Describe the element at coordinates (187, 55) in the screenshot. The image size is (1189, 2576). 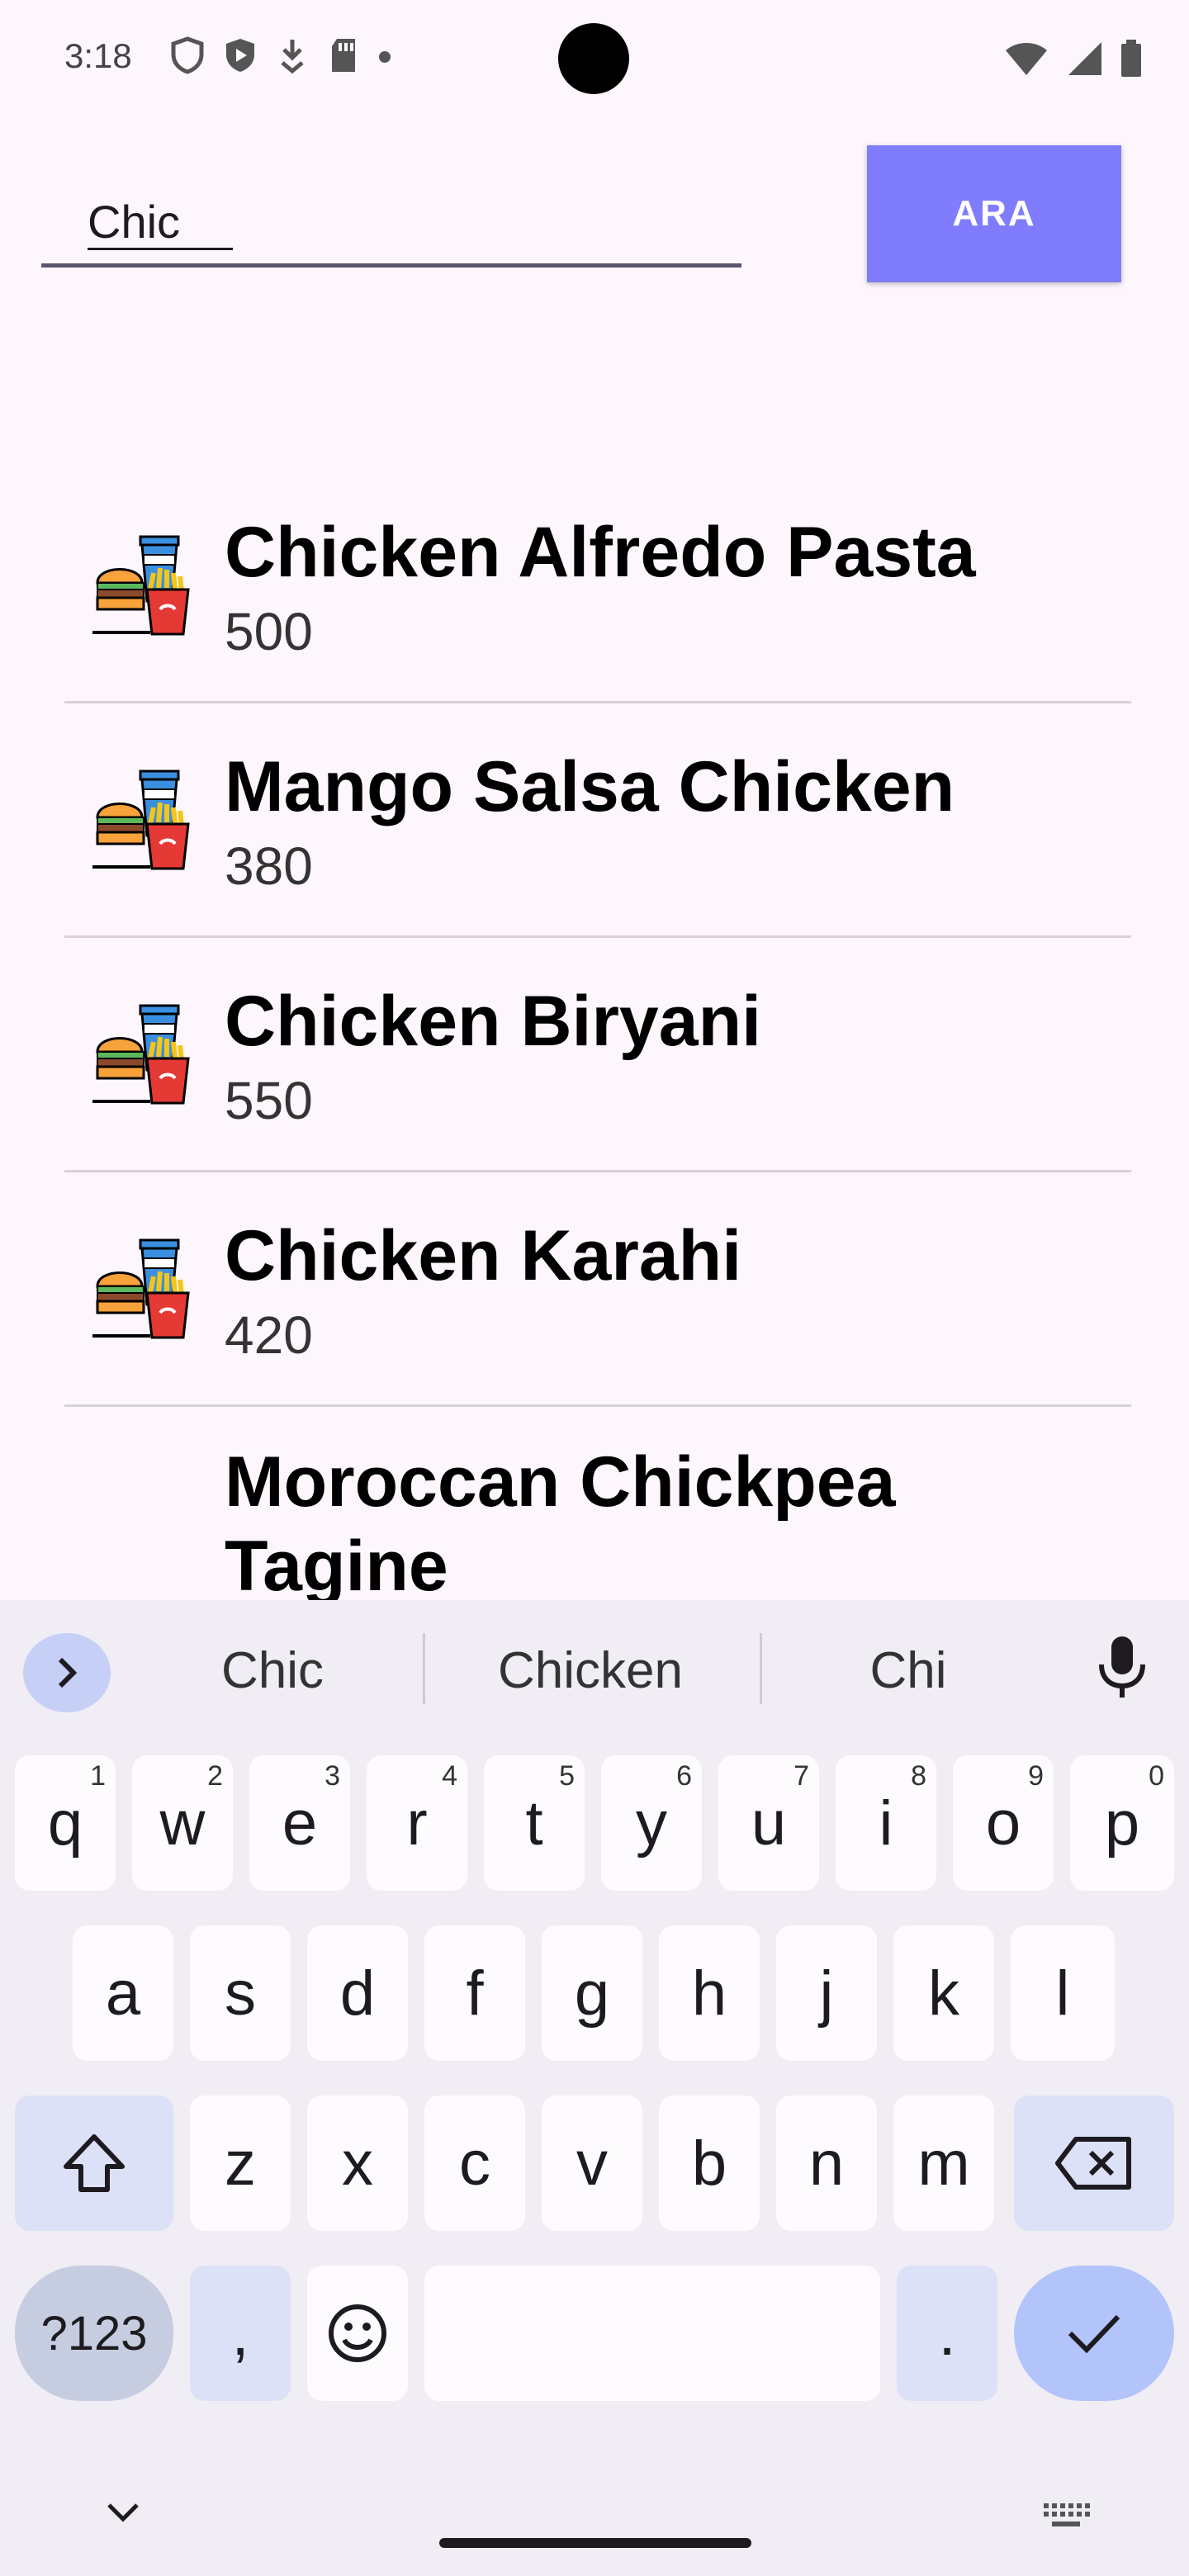
I see `shield-outline-icon` at that location.